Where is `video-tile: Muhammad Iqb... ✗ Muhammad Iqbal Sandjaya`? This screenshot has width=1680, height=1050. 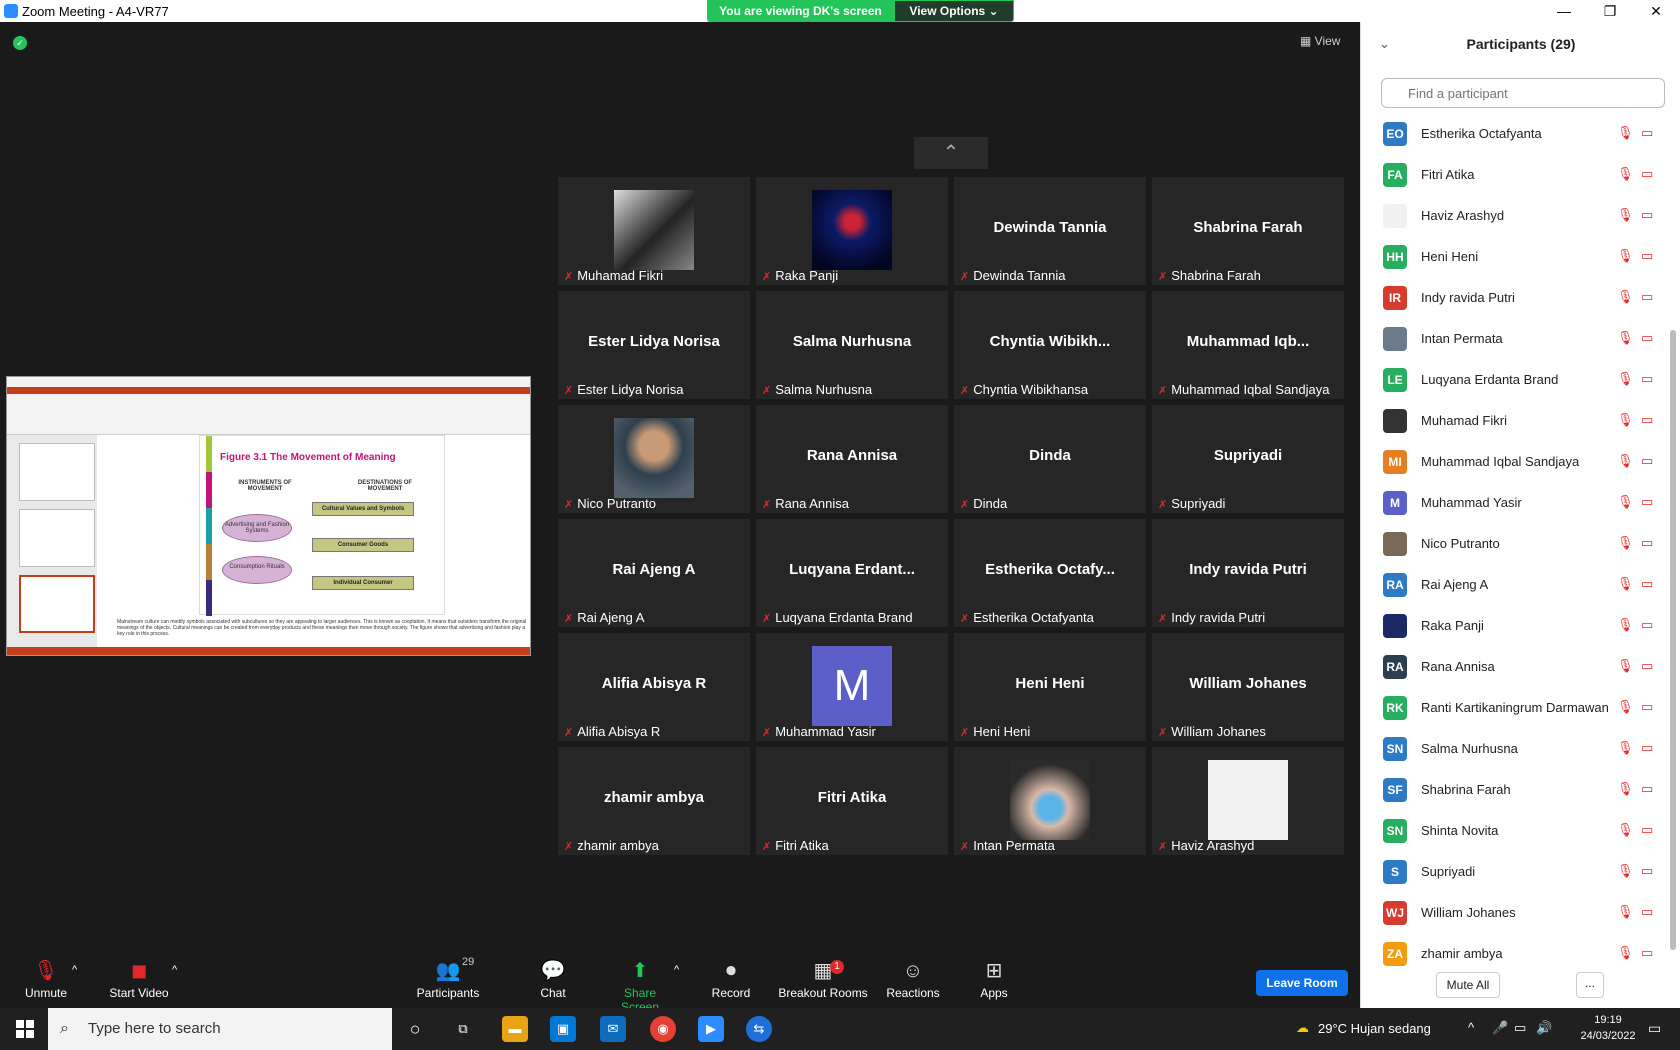 video-tile: Muhammad Iqb... ✗ Muhammad Iqbal Sandjaya is located at coordinates (1248, 345).